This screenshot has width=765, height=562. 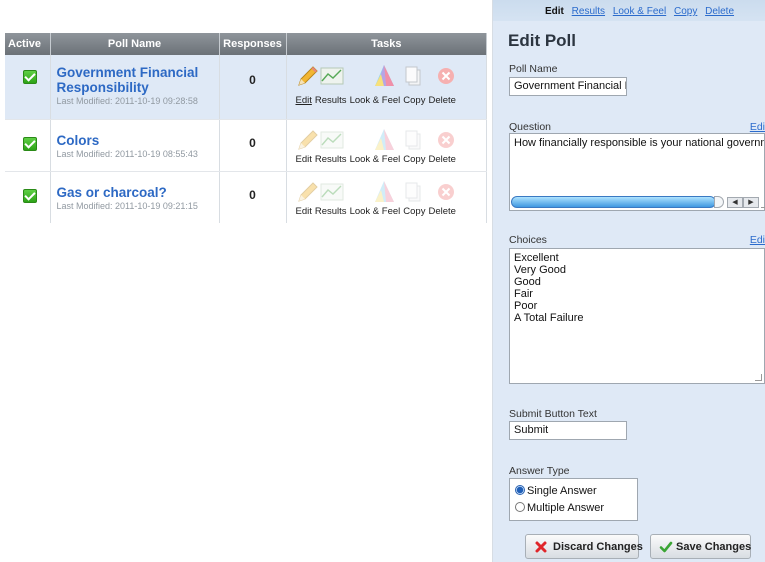 I want to click on header-poll-name: Poll Name, so click(x=135, y=44).